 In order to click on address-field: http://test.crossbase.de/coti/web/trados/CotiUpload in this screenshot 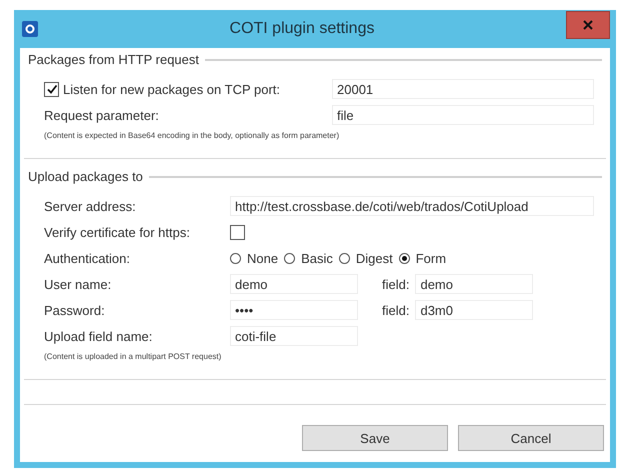, I will do `click(412, 206)`.